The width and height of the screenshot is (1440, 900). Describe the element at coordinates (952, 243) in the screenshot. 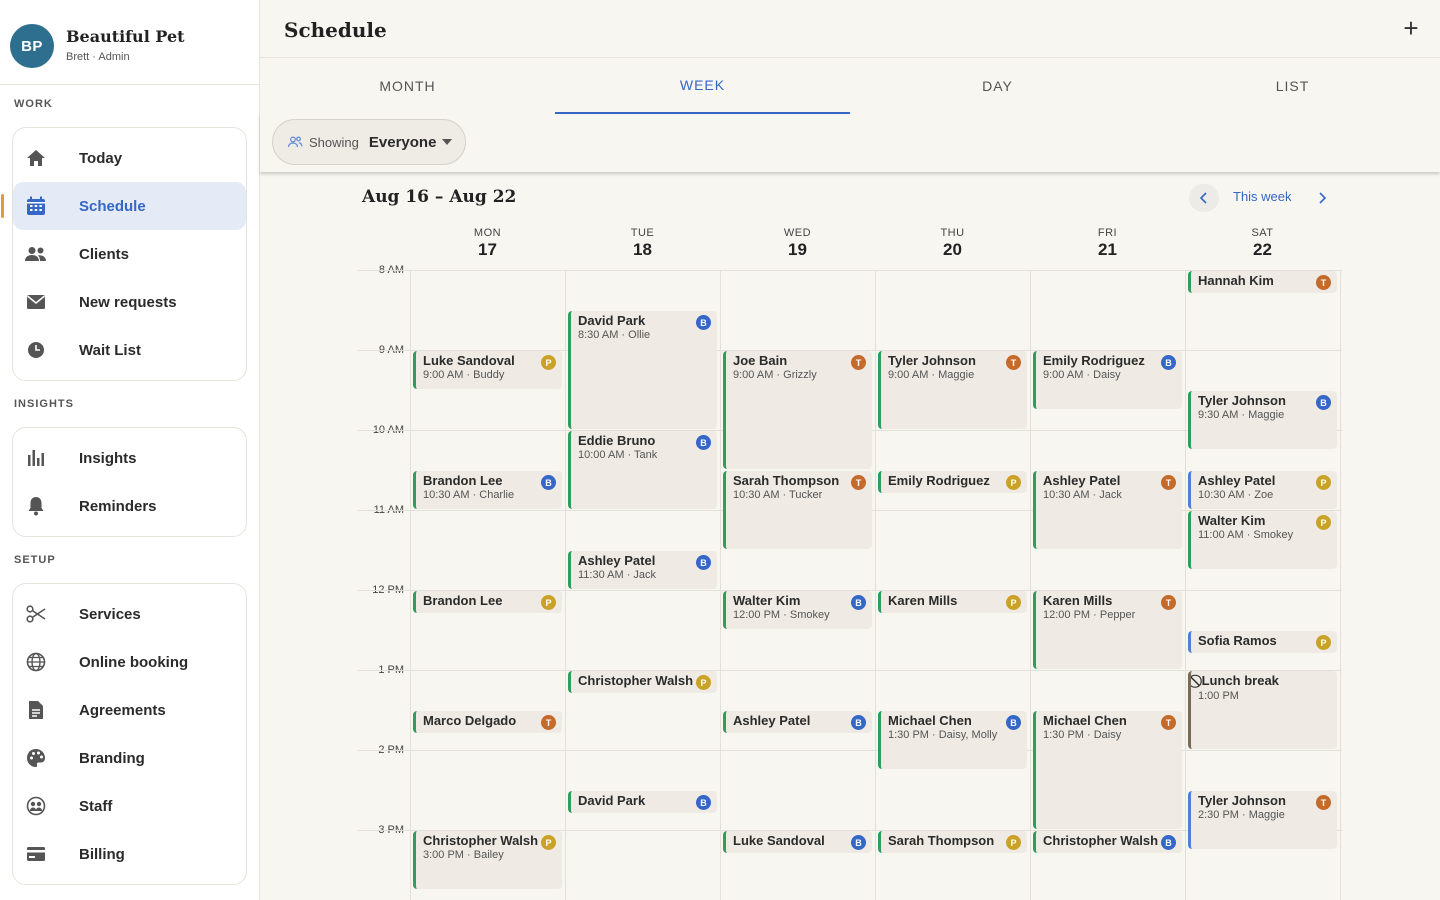

I see `day-header: THU 20` at that location.